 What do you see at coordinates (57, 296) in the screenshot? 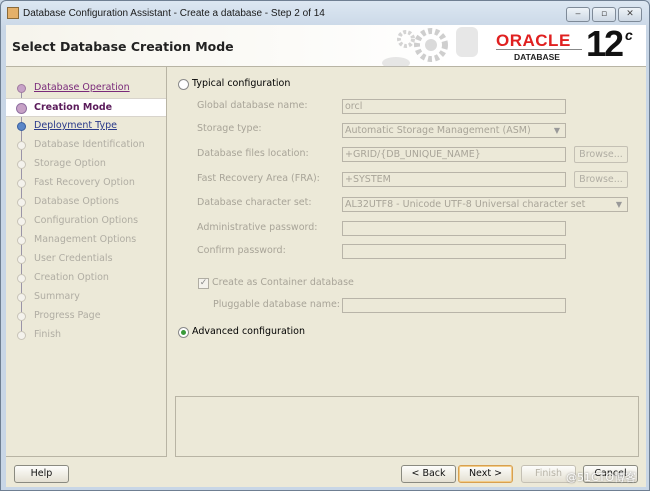
I see `step-label: Summary` at bounding box center [57, 296].